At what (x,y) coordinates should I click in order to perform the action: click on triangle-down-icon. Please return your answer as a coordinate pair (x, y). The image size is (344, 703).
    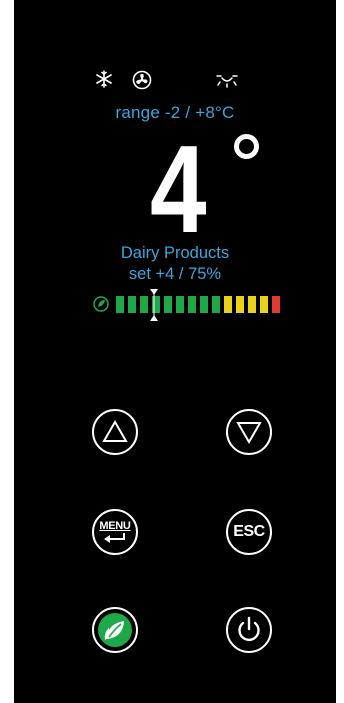
    Looking at the image, I should click on (249, 433).